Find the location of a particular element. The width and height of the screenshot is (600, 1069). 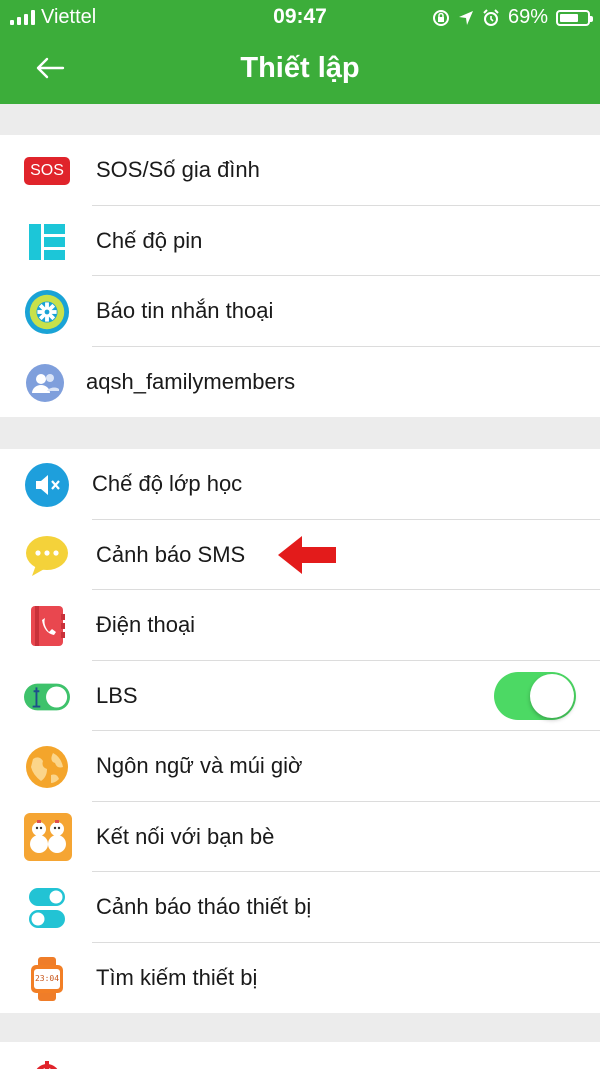

settings-item-label: aqsh_familymembers is located at coordinates (191, 381).